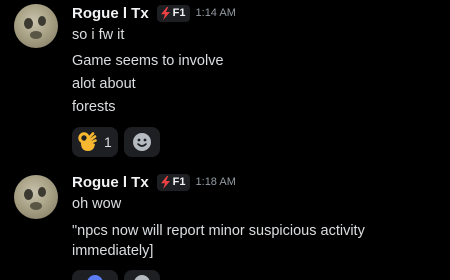 This screenshot has width=450, height=280. I want to click on message-text: forests, so click(94, 107).